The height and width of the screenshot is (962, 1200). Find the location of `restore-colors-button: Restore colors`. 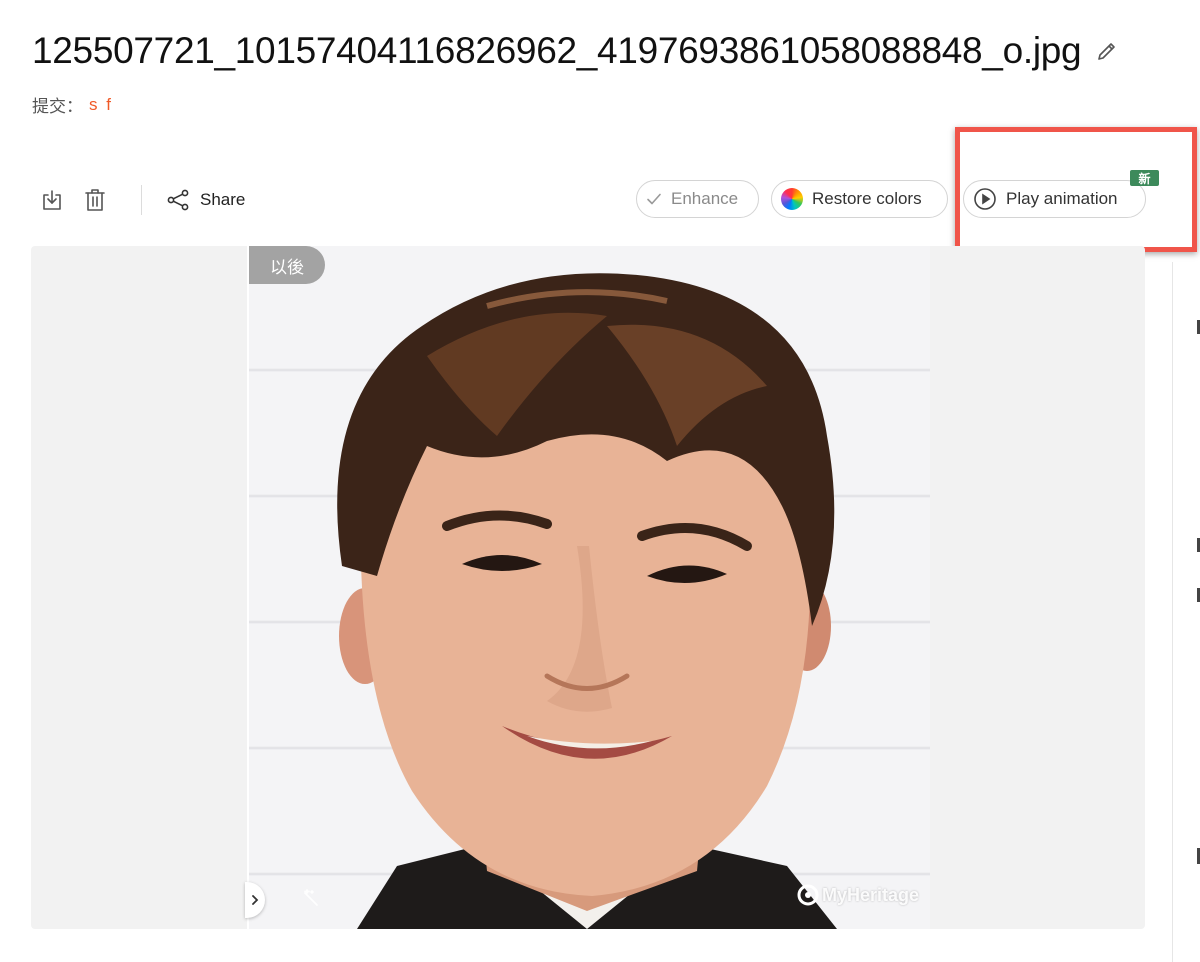

restore-colors-button: Restore colors is located at coordinates (859, 199).